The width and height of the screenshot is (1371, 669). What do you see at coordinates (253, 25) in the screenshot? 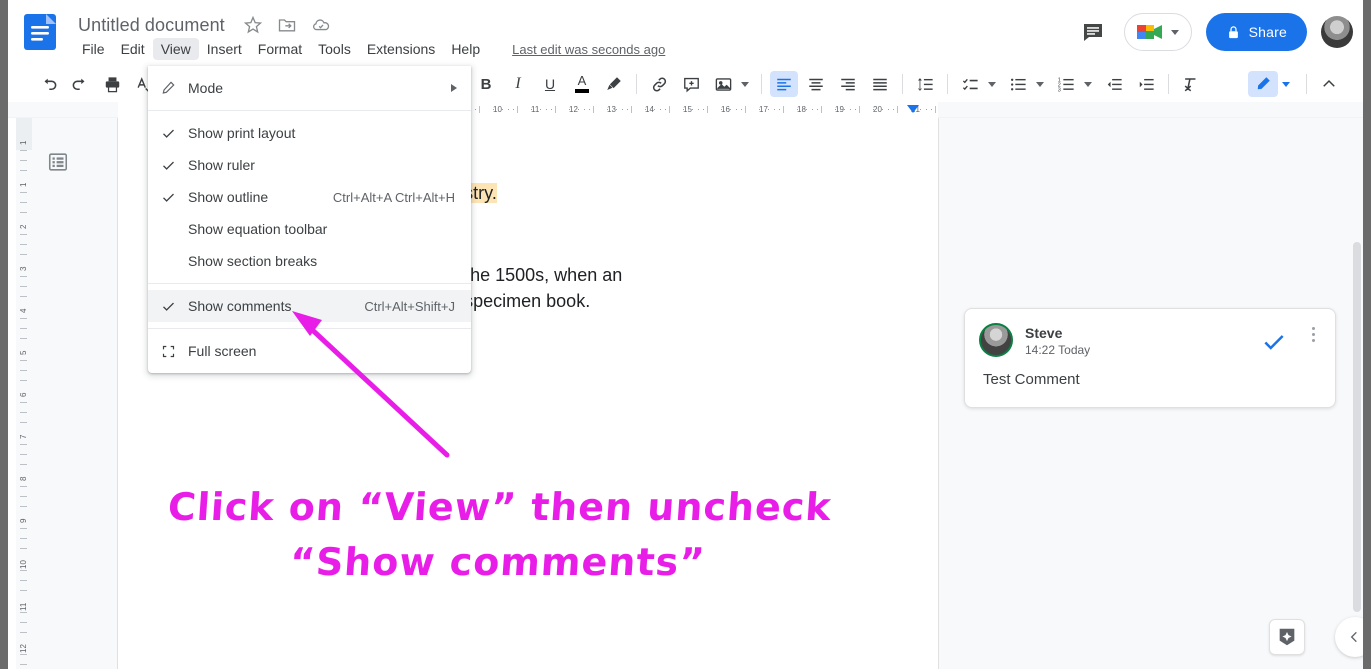
I see `star-icon` at bounding box center [253, 25].